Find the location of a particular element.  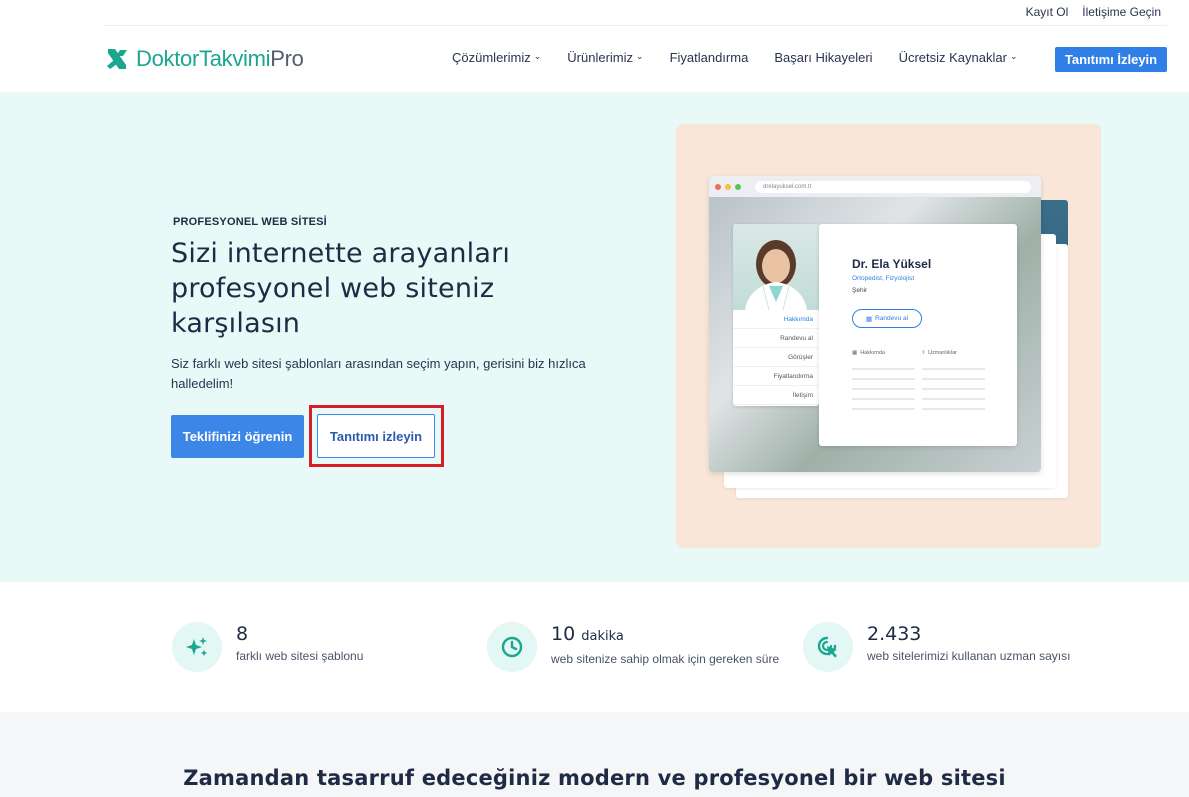

mockup-menu-item: Randevu al is located at coordinates (776, 338).